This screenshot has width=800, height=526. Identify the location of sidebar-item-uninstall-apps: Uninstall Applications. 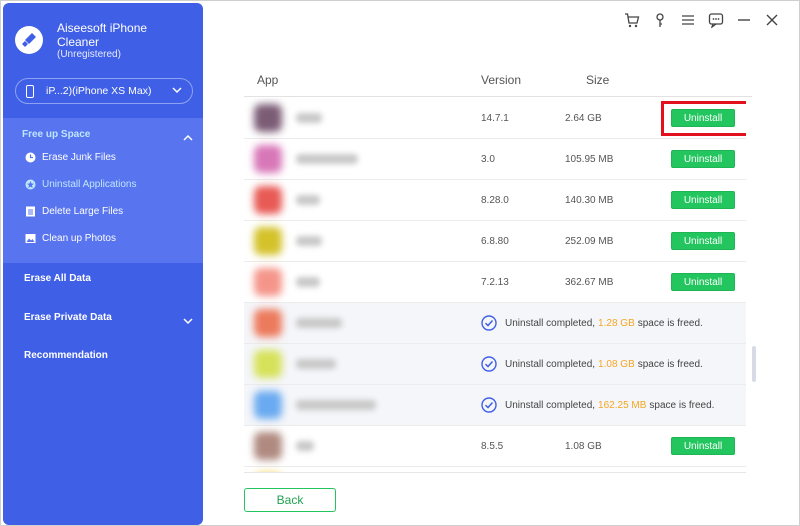
(81, 184).